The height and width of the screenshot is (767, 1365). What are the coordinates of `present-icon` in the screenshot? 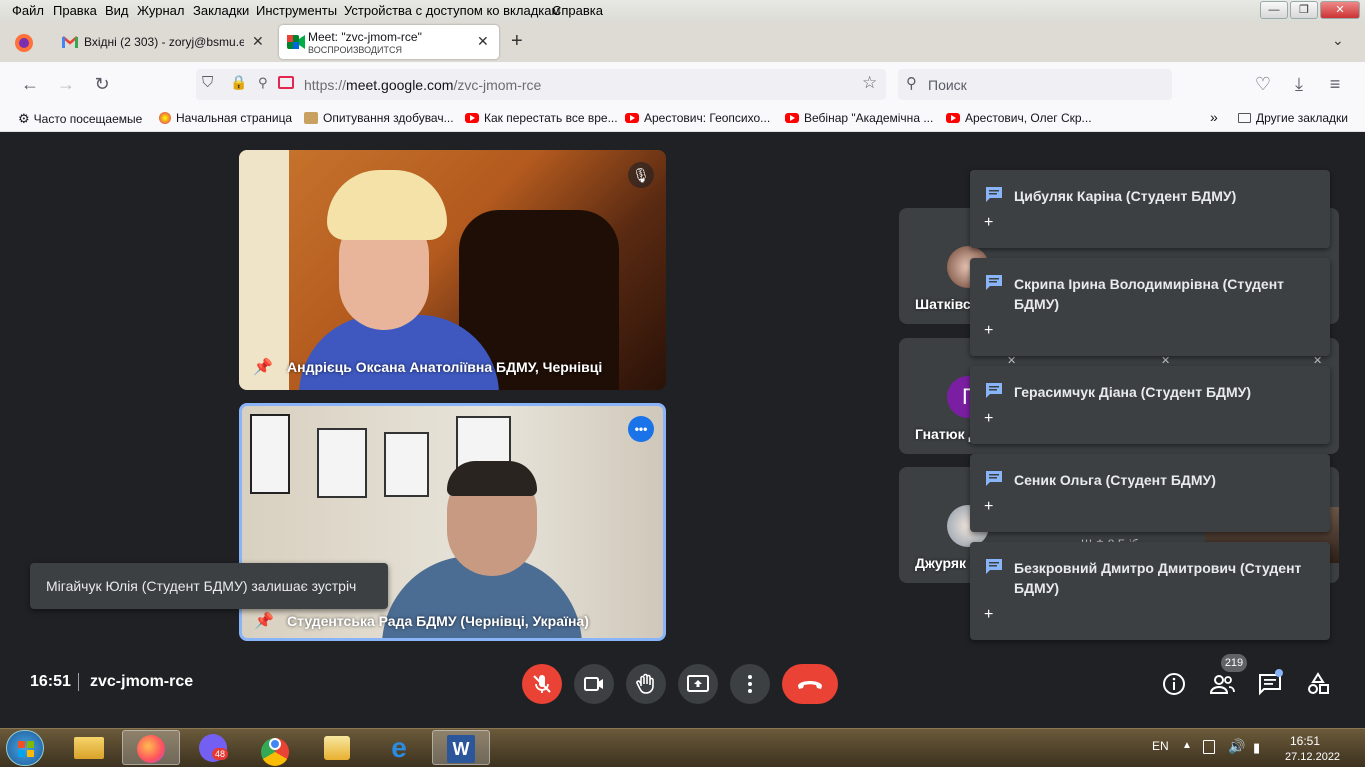 It's located at (698, 683).